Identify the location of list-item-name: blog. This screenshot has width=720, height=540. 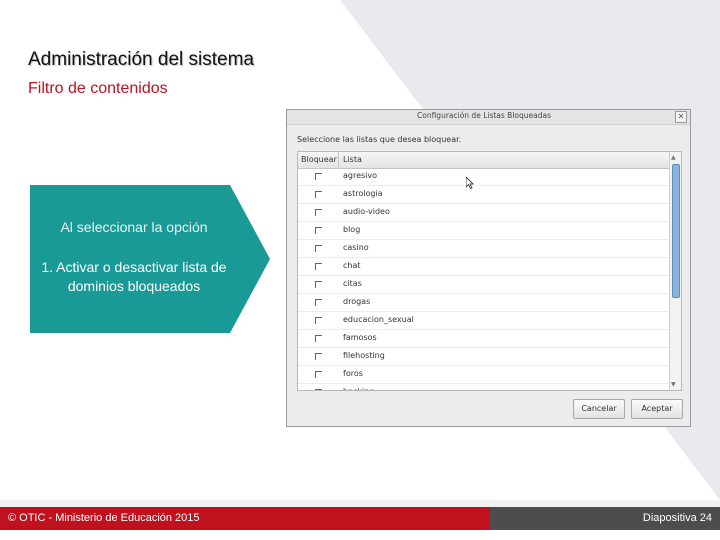
(352, 229).